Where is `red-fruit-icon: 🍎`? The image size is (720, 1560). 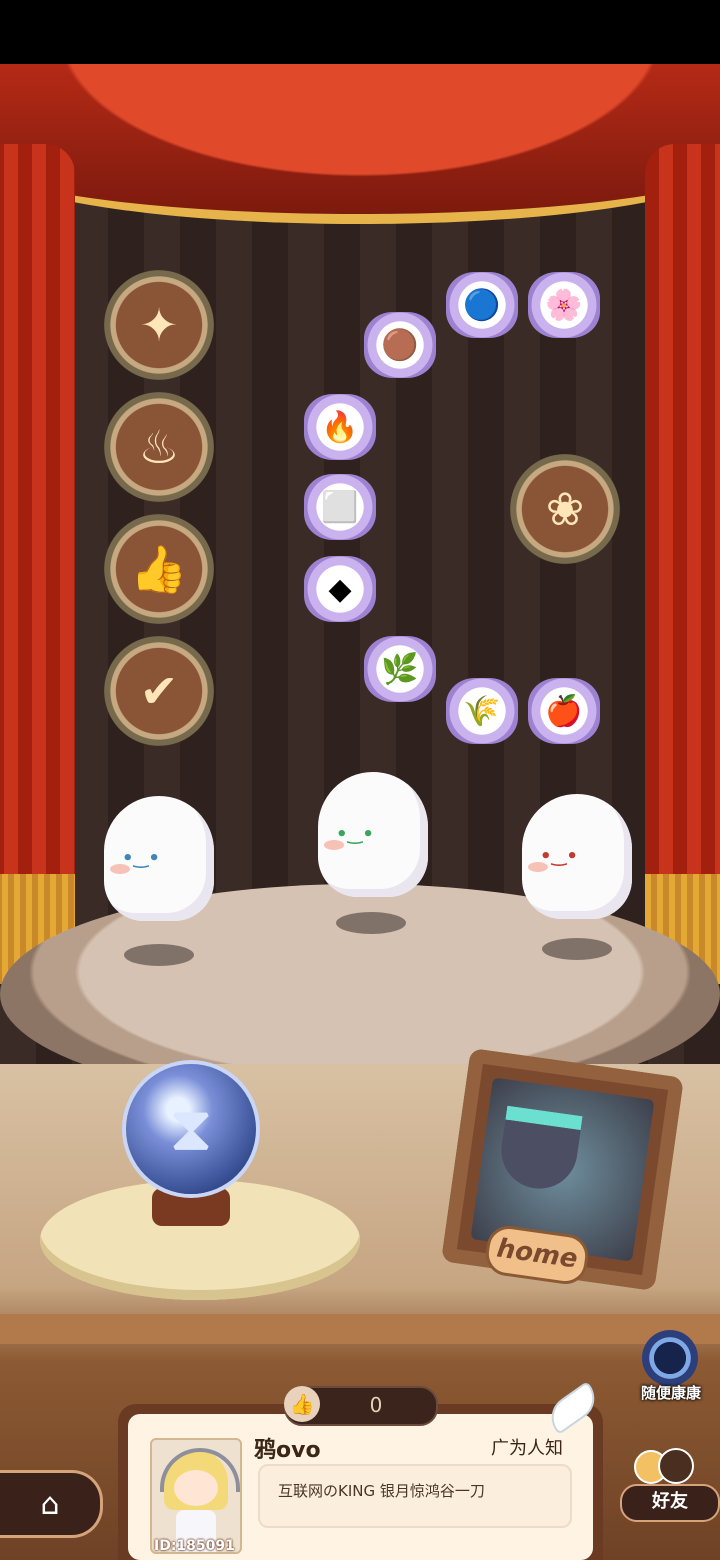 red-fruit-icon: 🍎 is located at coordinates (564, 711).